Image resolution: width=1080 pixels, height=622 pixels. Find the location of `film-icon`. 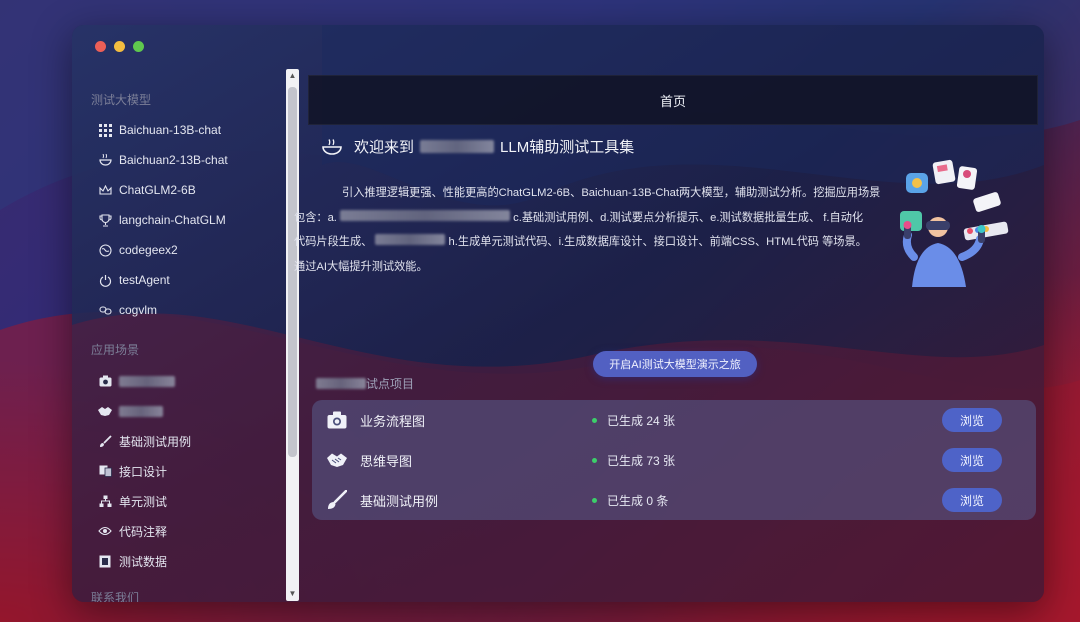

film-icon is located at coordinates (105, 561).